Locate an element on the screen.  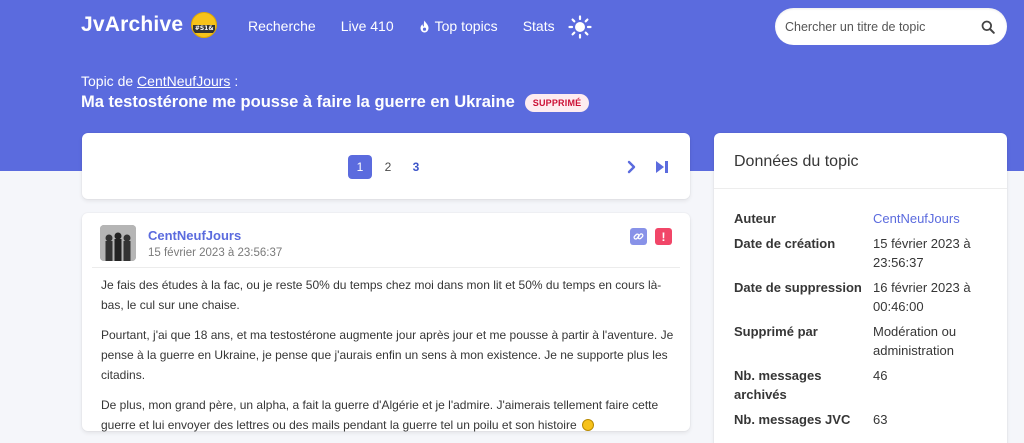
info-row-author: Auteur CentNeufJours is located at coordinates (864, 219).